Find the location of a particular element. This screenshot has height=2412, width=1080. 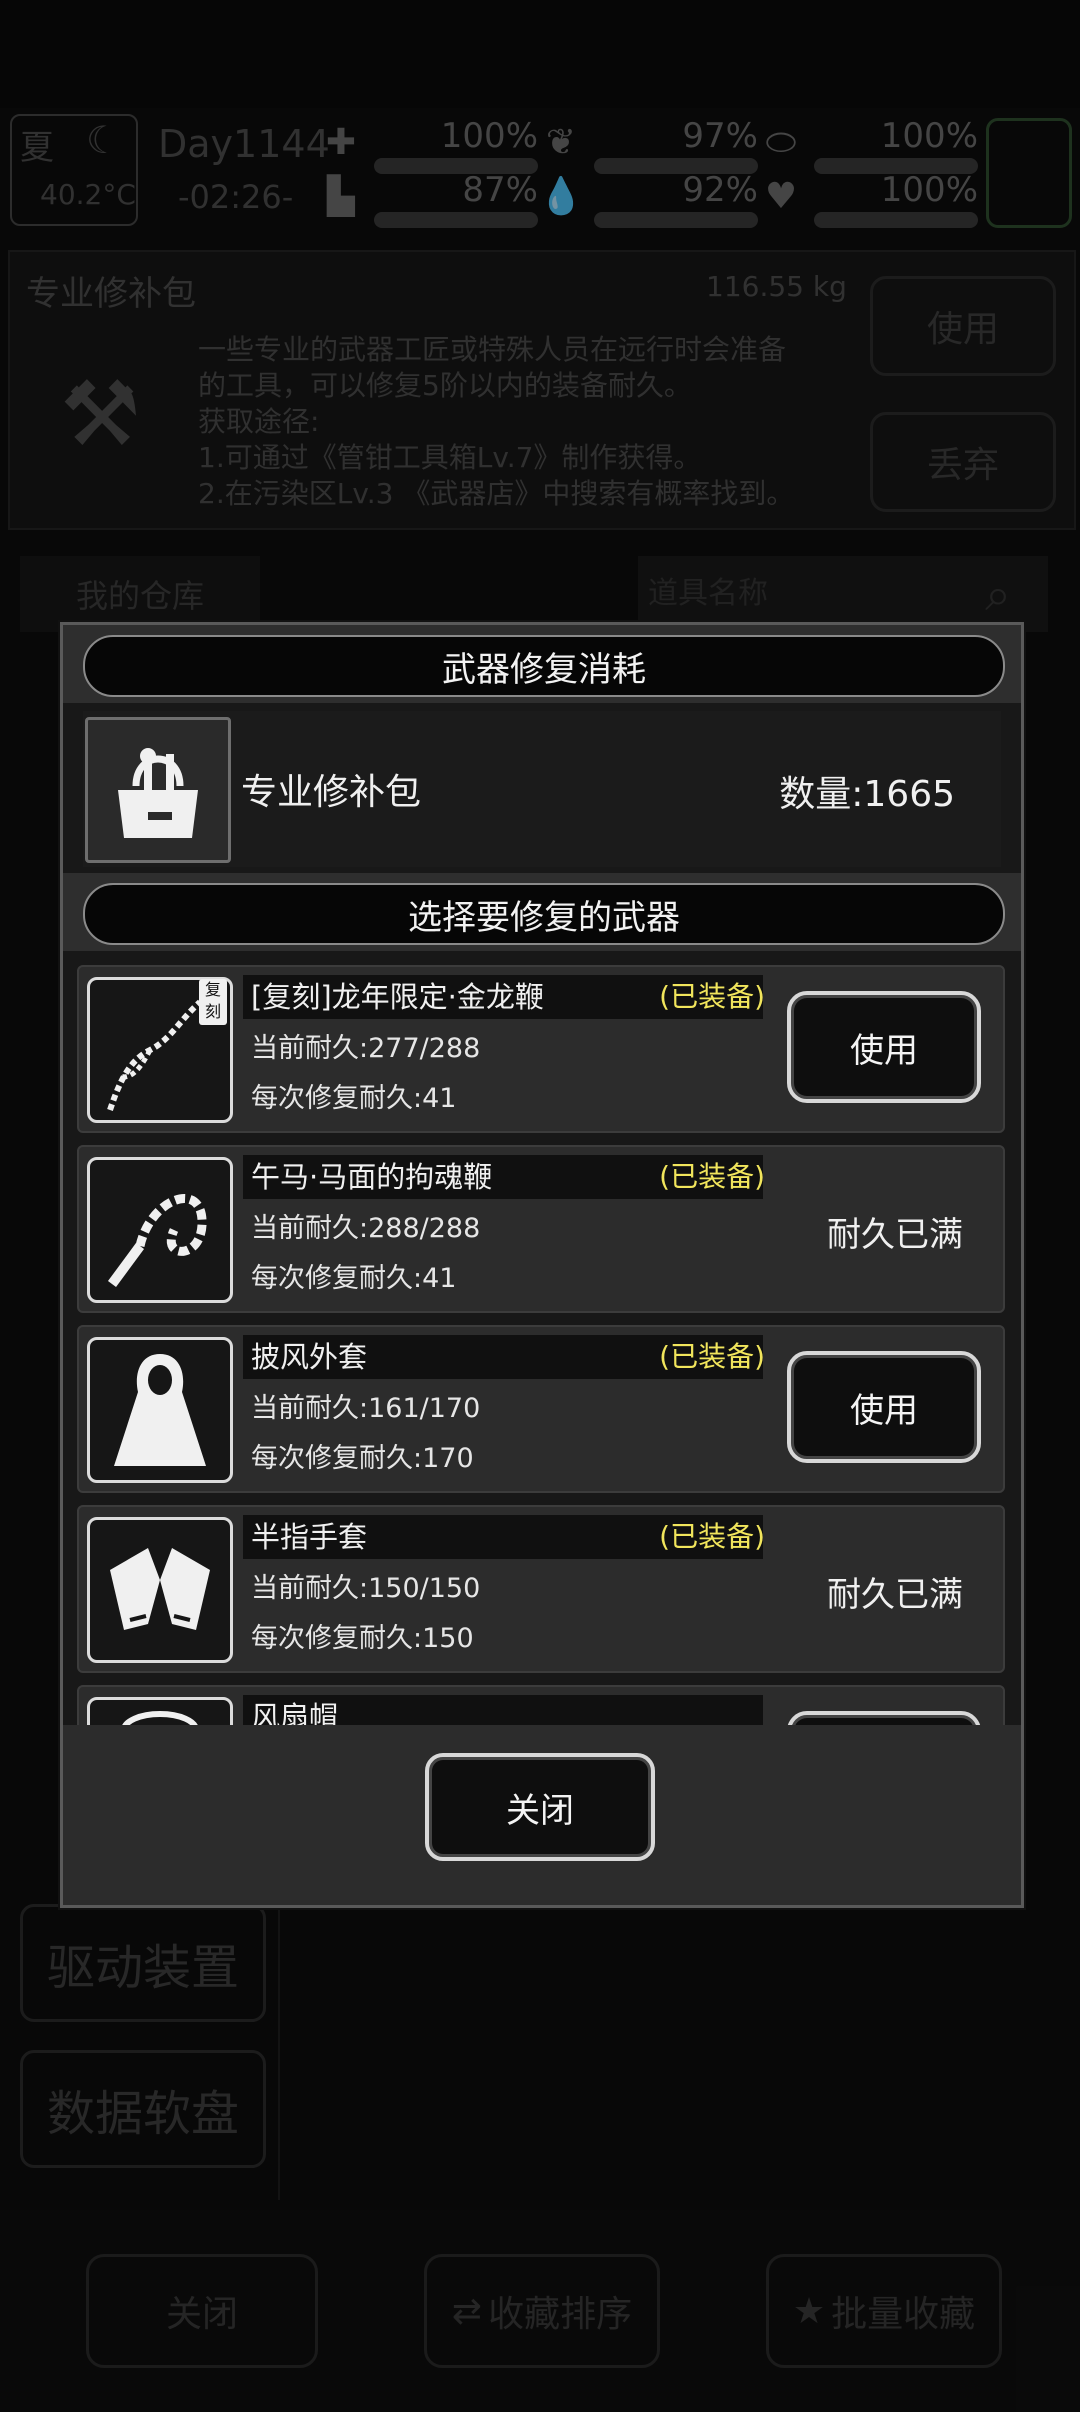

select-header: 选择要修复的武器 is located at coordinates (542, 912).